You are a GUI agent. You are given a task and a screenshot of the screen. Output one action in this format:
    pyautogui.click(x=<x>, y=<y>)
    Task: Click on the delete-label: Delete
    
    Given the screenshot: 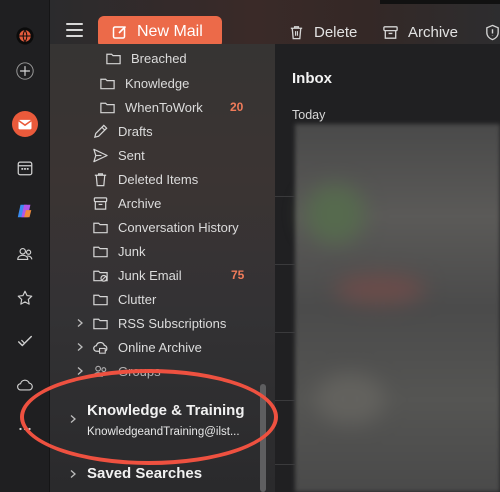 What is the action you would take?
    pyautogui.click(x=336, y=32)
    